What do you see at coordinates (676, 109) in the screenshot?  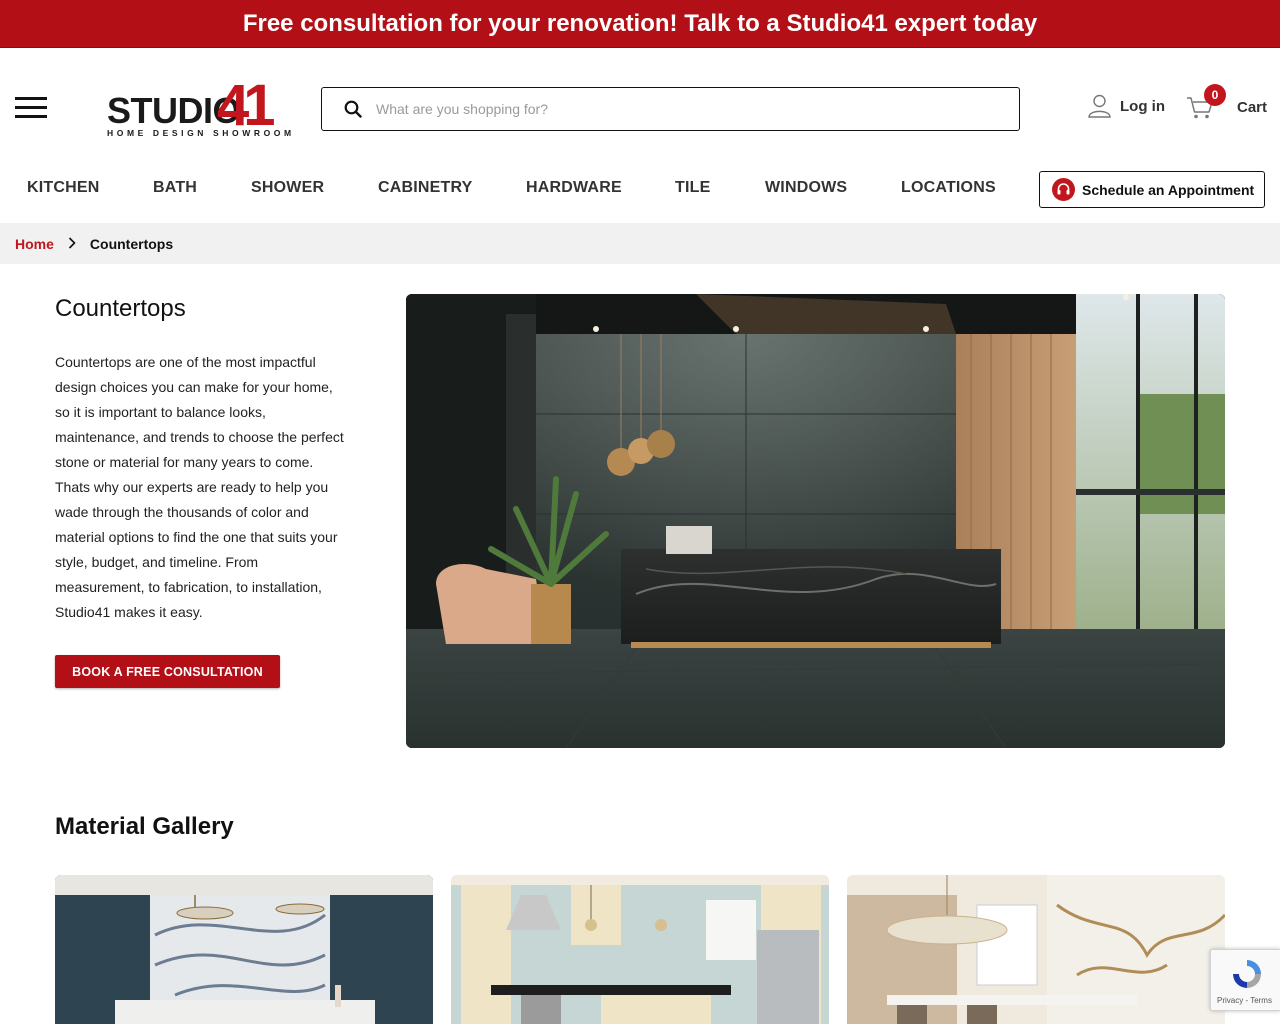 I see `search-input` at bounding box center [676, 109].